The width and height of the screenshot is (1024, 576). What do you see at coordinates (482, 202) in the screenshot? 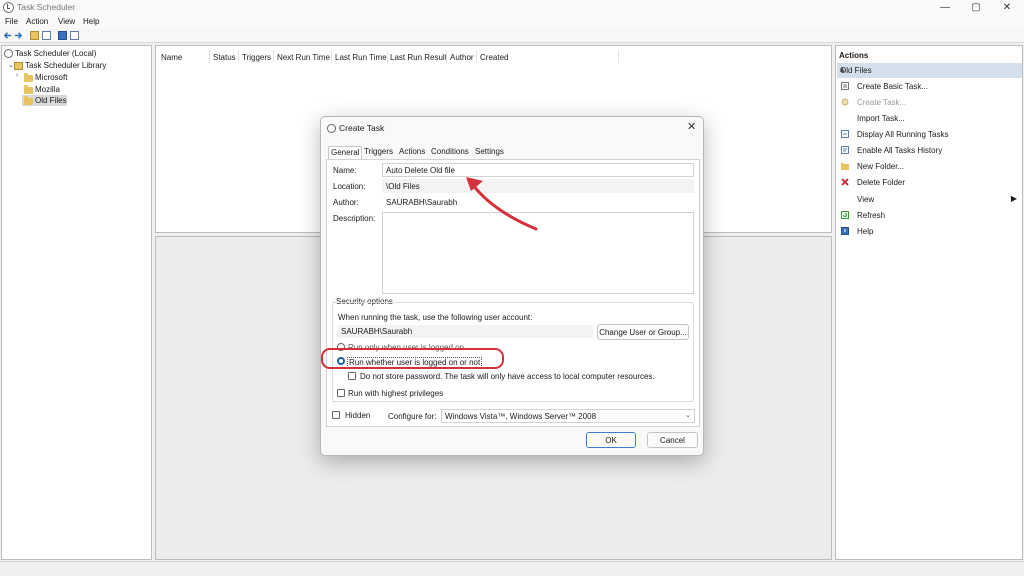
I see `author-value: SAURABH\Saurabh` at bounding box center [482, 202].